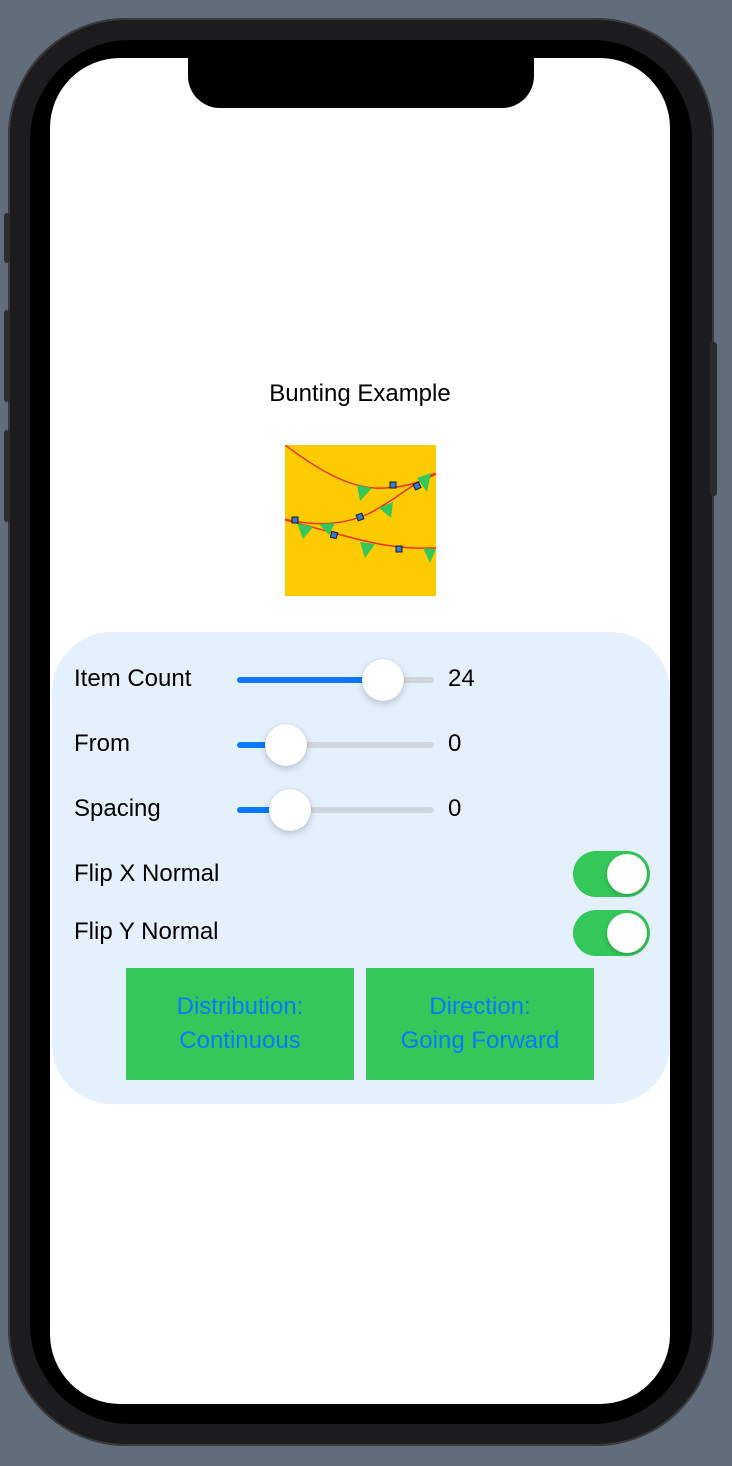  I want to click on bunting-preview, so click(360, 520).